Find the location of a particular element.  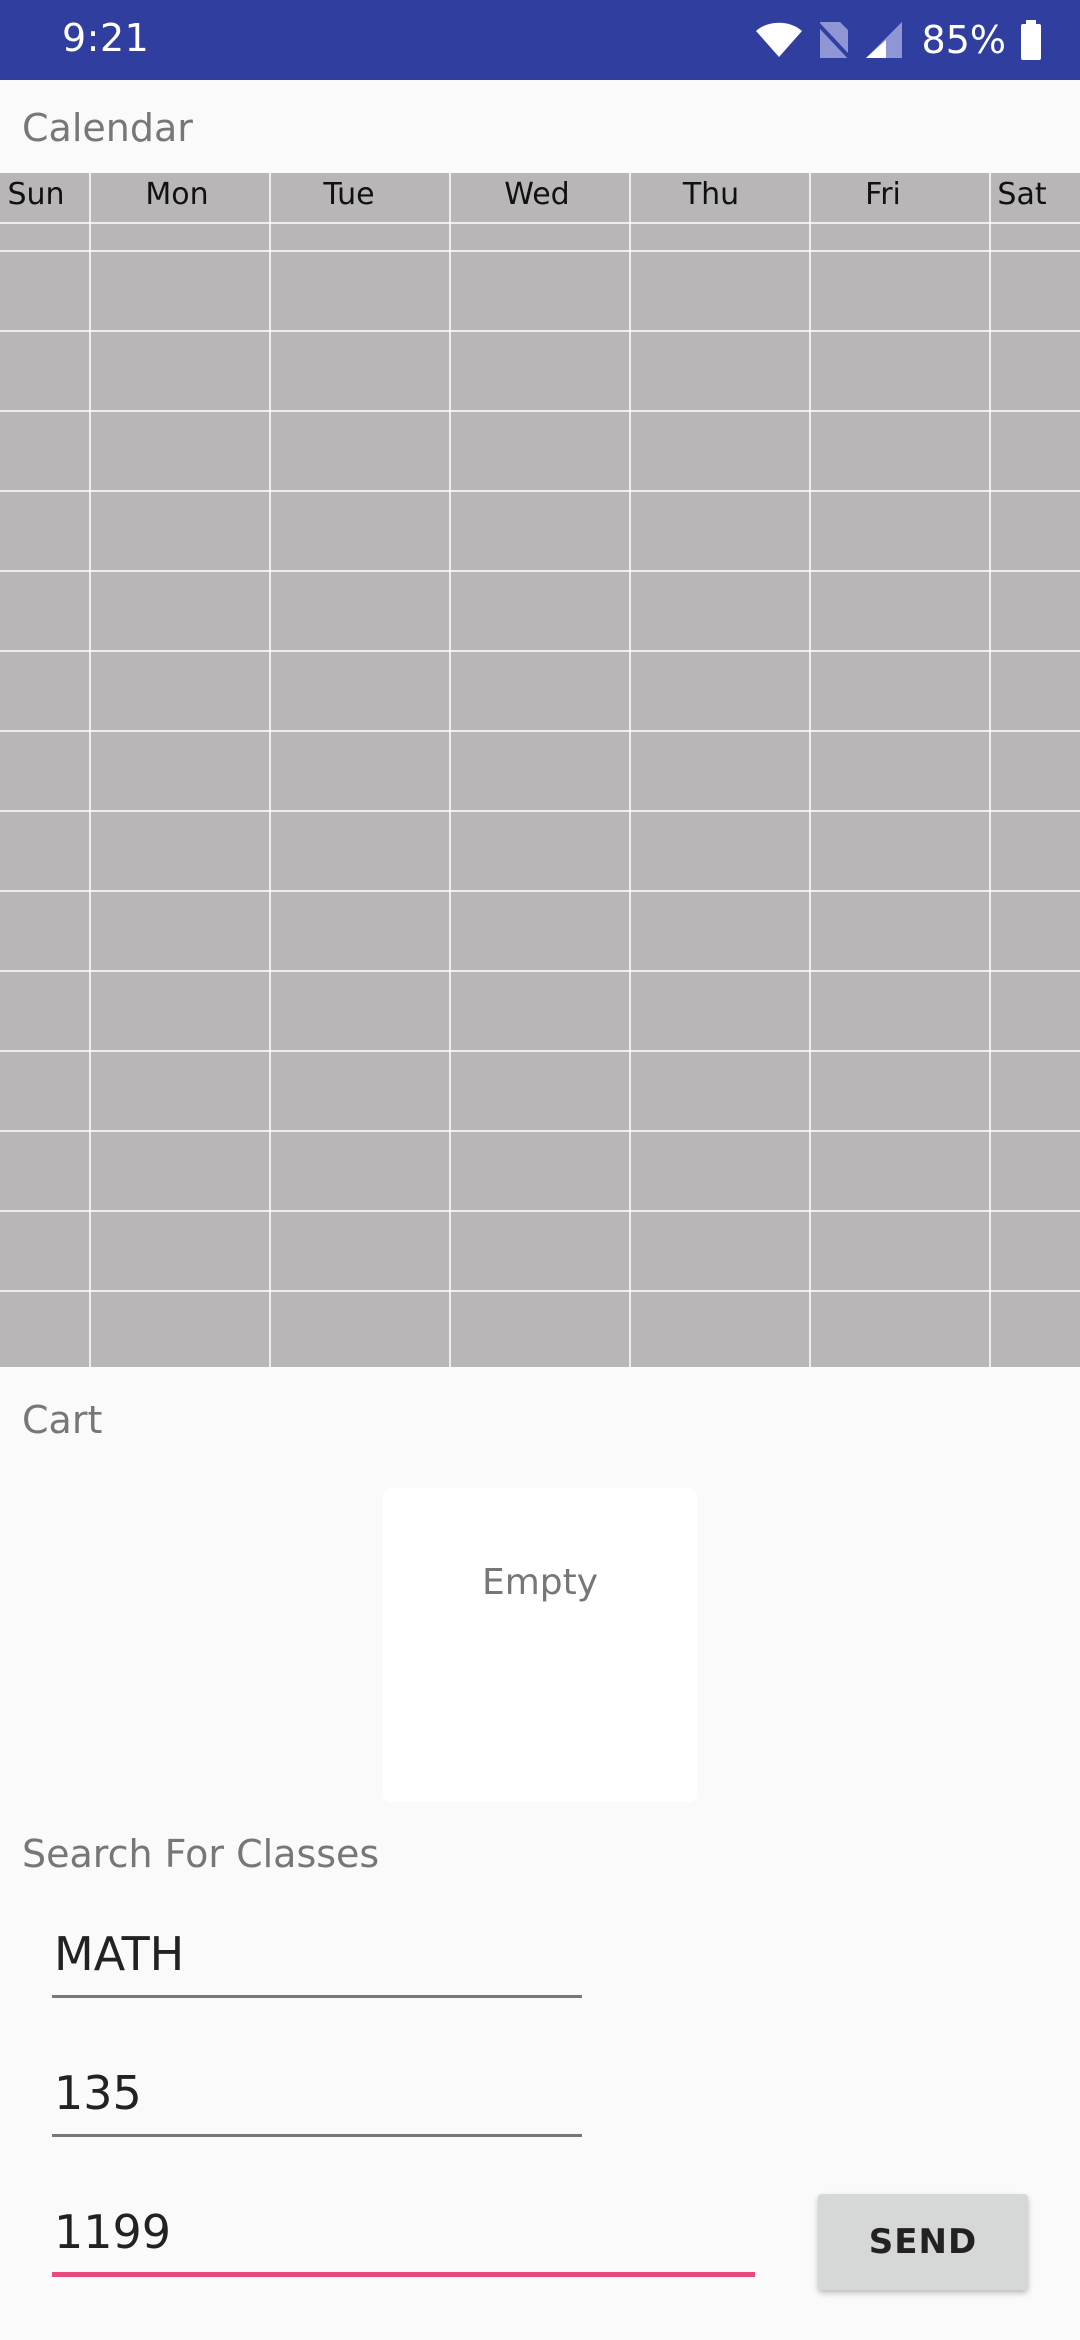

course-number-underline is located at coordinates (317, 2135).